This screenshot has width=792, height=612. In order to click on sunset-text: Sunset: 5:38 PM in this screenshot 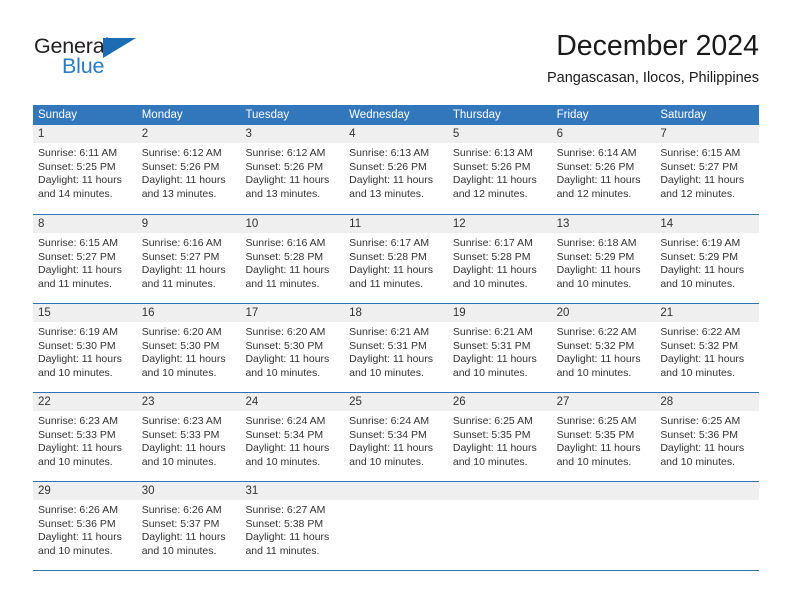, I will do `click(284, 523)`.